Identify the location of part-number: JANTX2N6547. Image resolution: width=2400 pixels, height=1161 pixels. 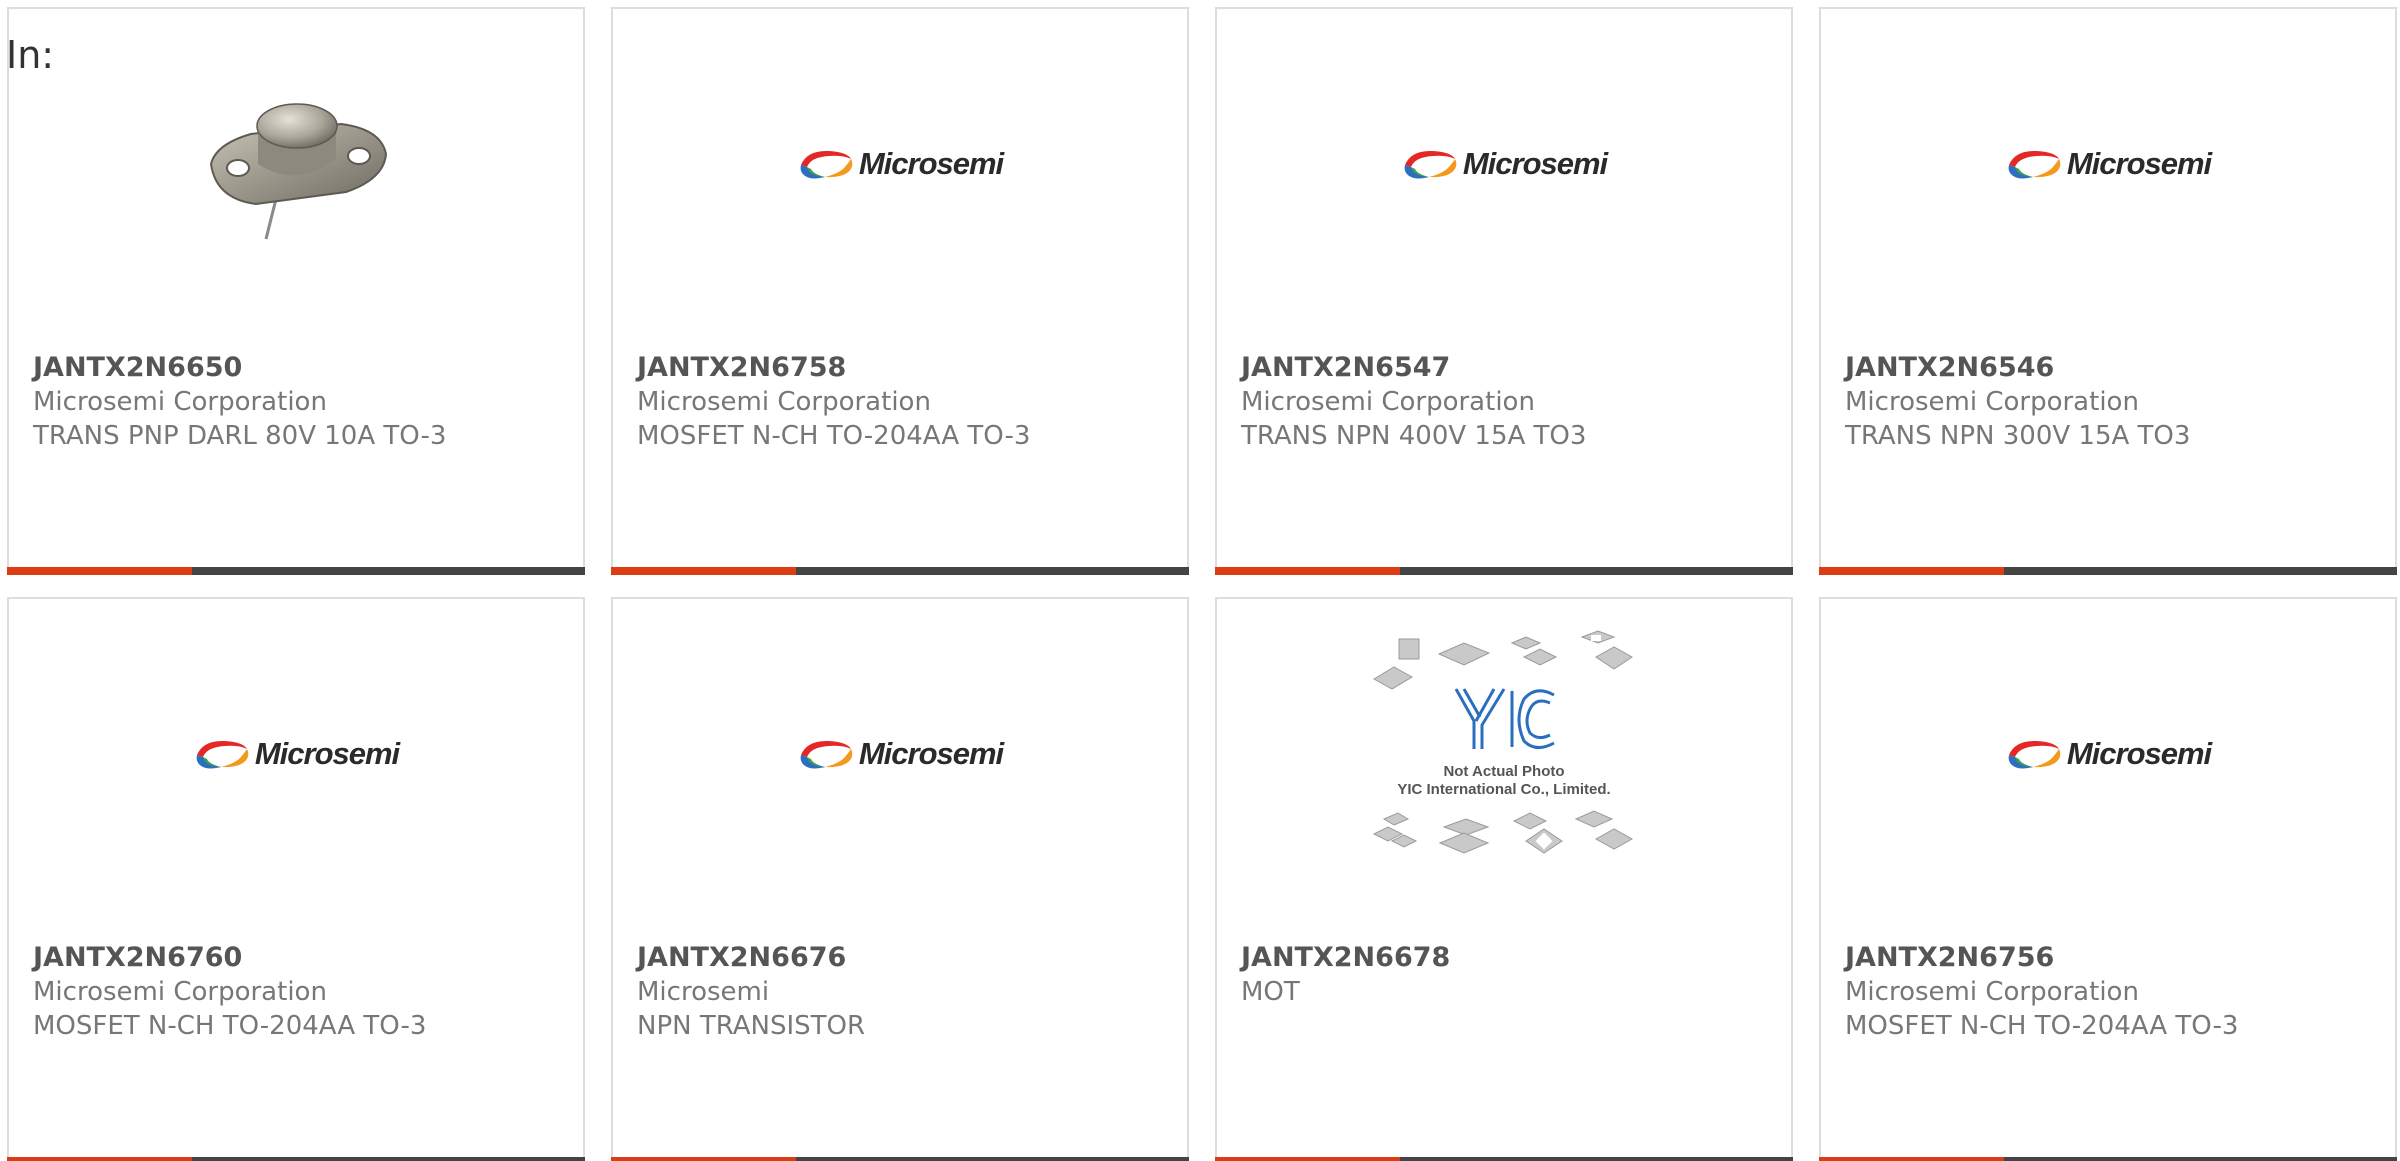
(1508, 368).